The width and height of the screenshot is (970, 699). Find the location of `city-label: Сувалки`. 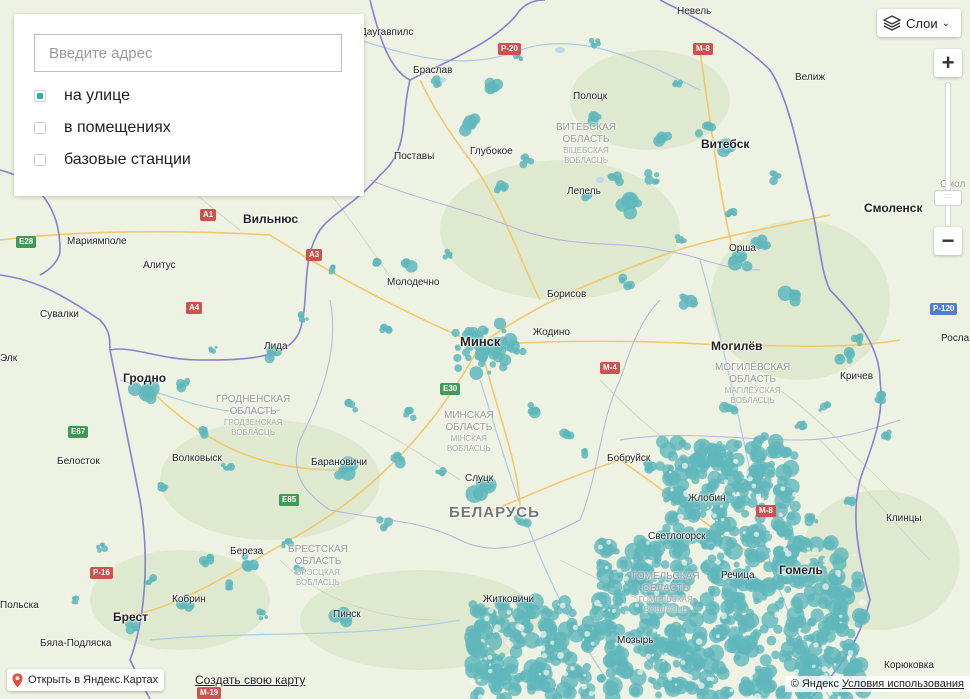

city-label: Сувалки is located at coordinates (59, 314).